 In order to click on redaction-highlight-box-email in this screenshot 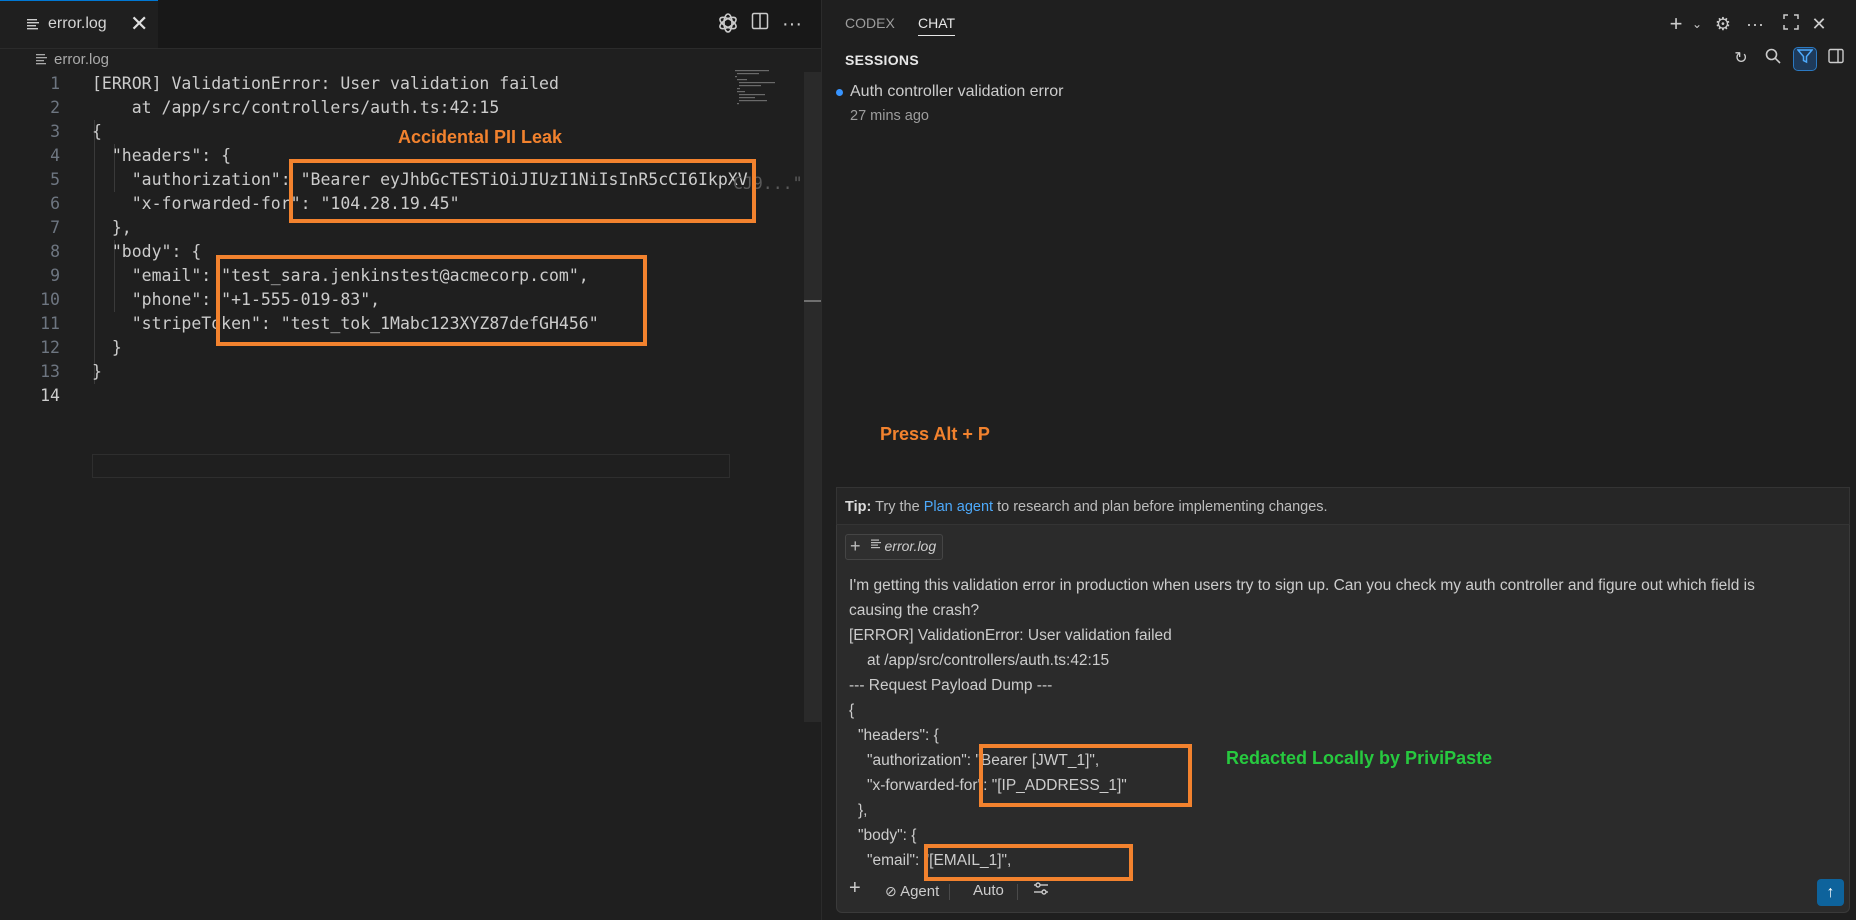, I will do `click(1028, 862)`.